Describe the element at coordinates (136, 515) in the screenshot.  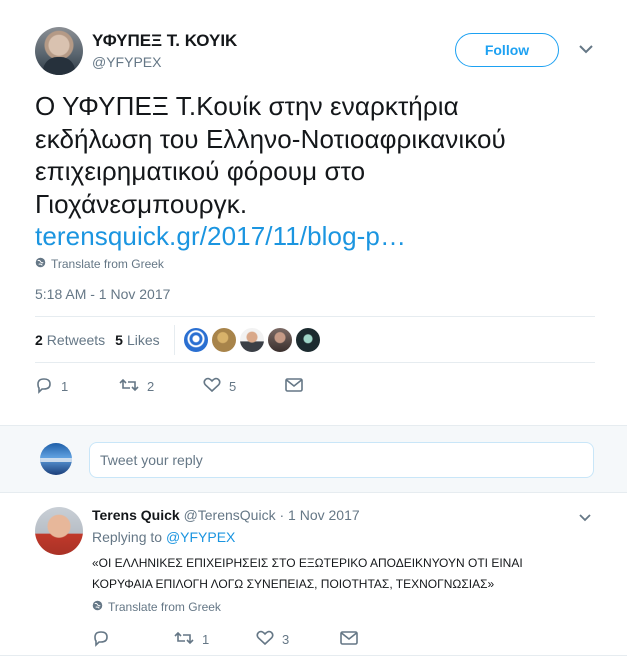
I see `reply-author-name: Terens Quick` at that location.